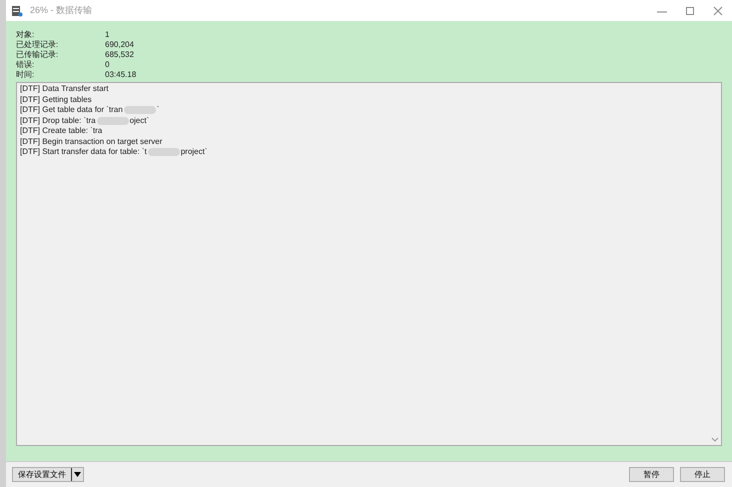 This screenshot has height=487, width=732. I want to click on log-line-end: `, so click(158, 110).